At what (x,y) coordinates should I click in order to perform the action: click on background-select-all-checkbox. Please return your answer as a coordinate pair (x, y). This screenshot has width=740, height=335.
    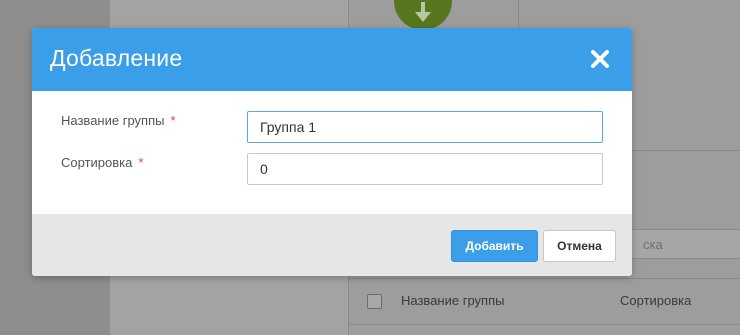
    Looking at the image, I should click on (374, 301).